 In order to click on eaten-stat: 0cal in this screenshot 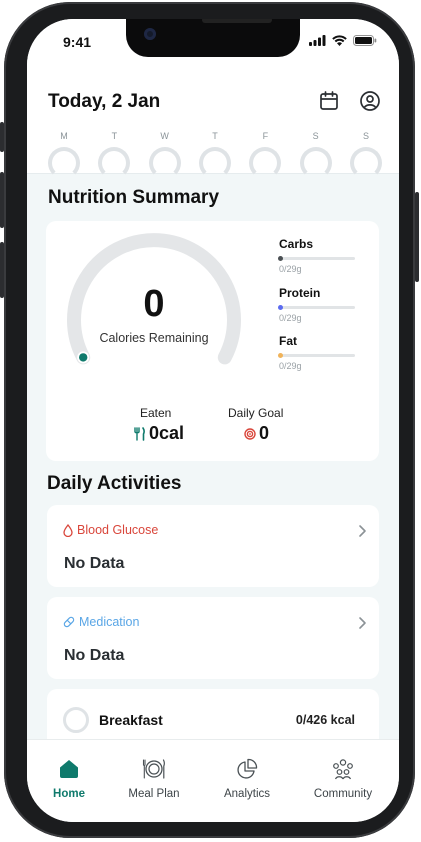, I will do `click(159, 433)`.